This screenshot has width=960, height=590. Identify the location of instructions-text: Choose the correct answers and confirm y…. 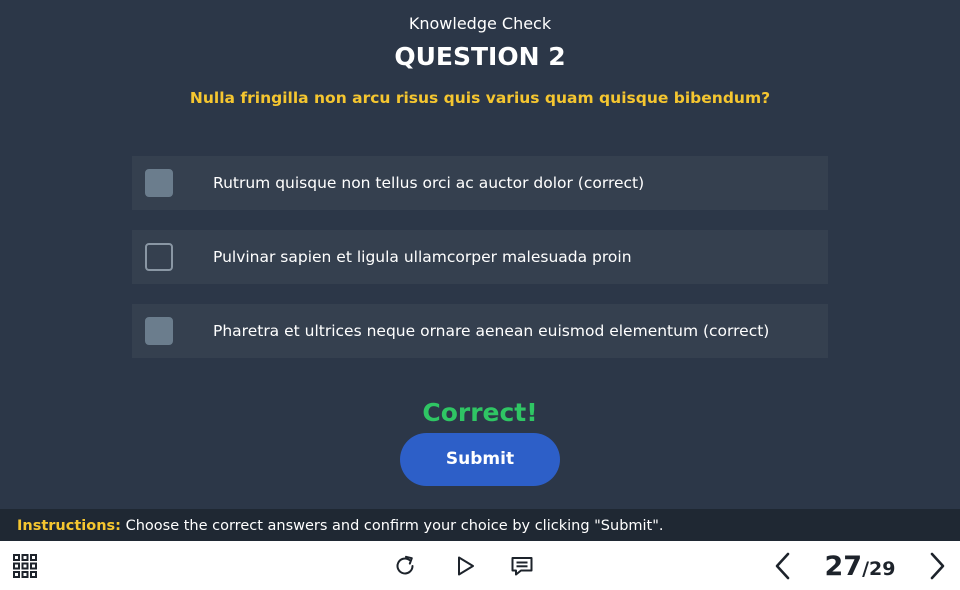
(392, 526).